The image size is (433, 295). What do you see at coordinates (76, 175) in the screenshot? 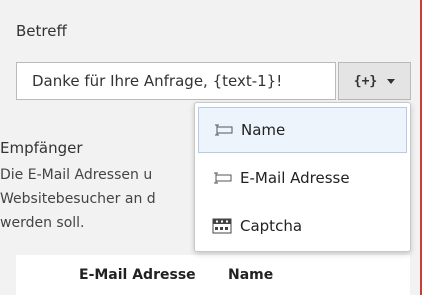
I see `description-line: Die E-Mail Adressen u` at bounding box center [76, 175].